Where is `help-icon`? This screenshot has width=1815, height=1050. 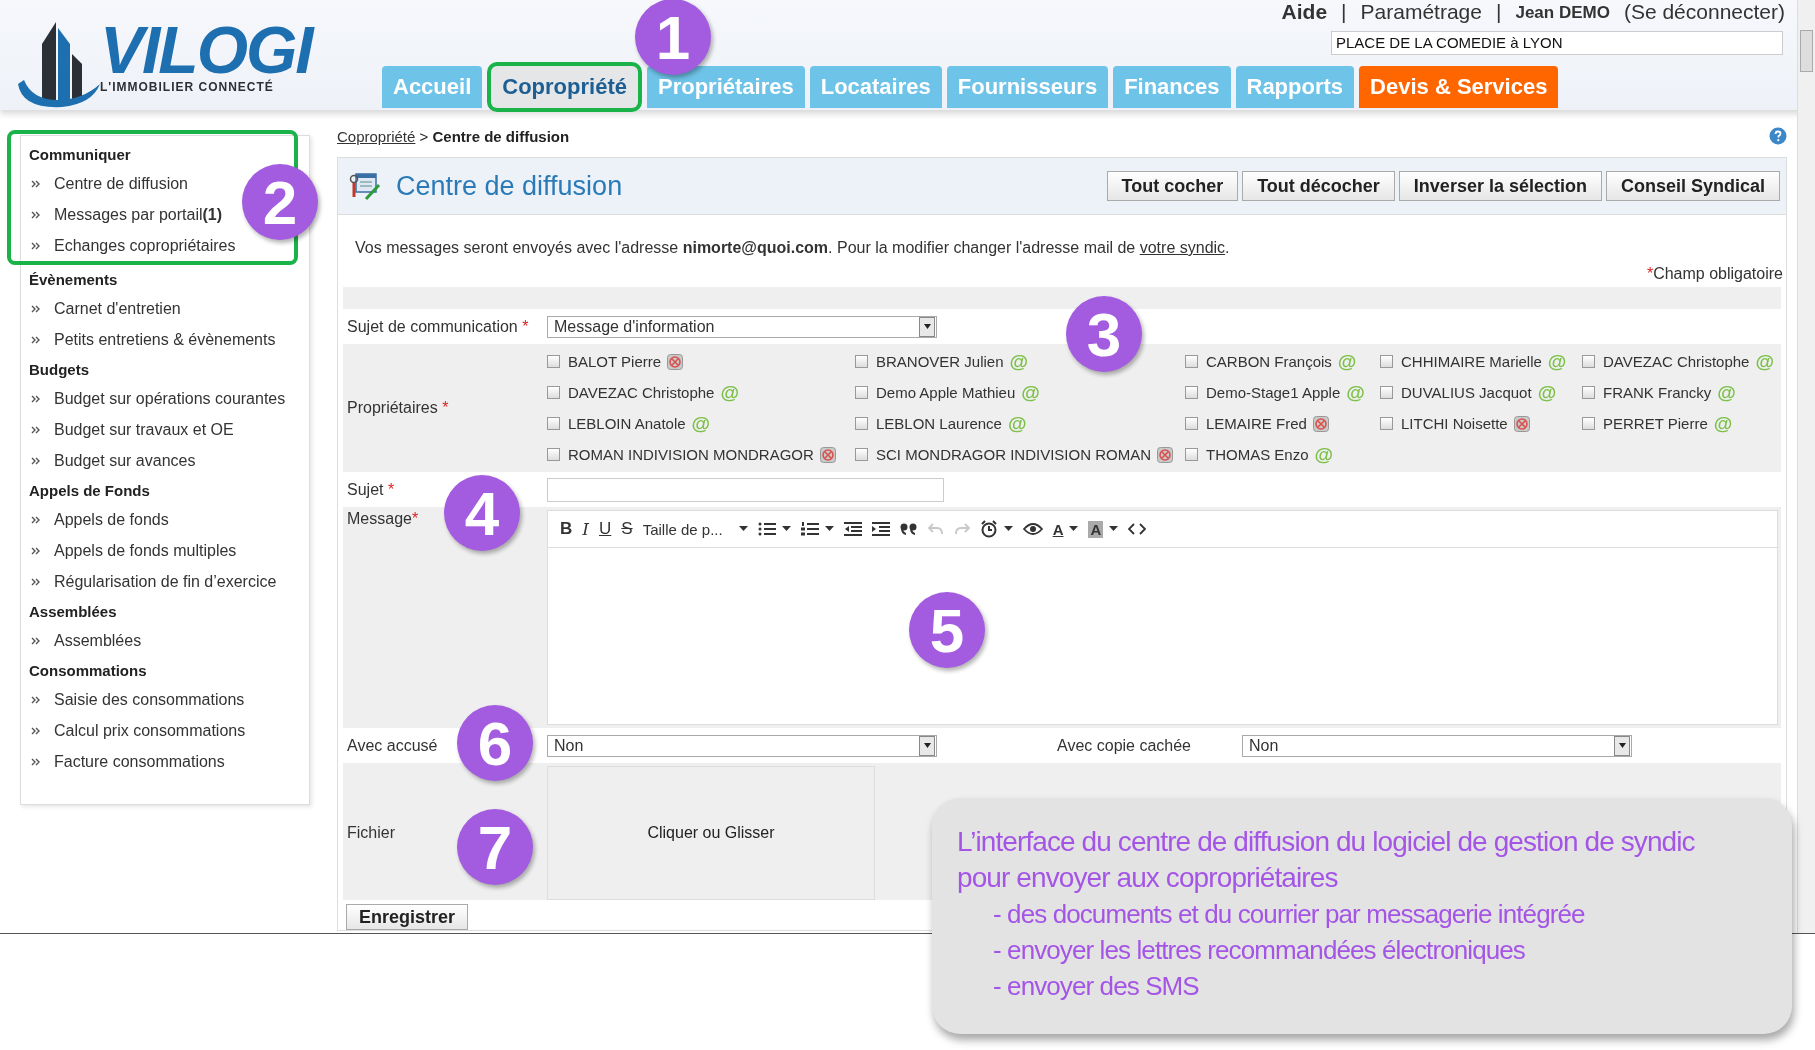 help-icon is located at coordinates (1778, 136).